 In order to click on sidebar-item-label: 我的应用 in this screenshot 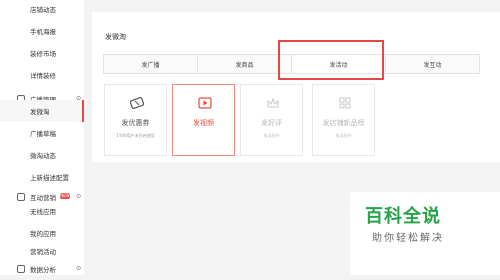, I will do `click(43, 234)`.